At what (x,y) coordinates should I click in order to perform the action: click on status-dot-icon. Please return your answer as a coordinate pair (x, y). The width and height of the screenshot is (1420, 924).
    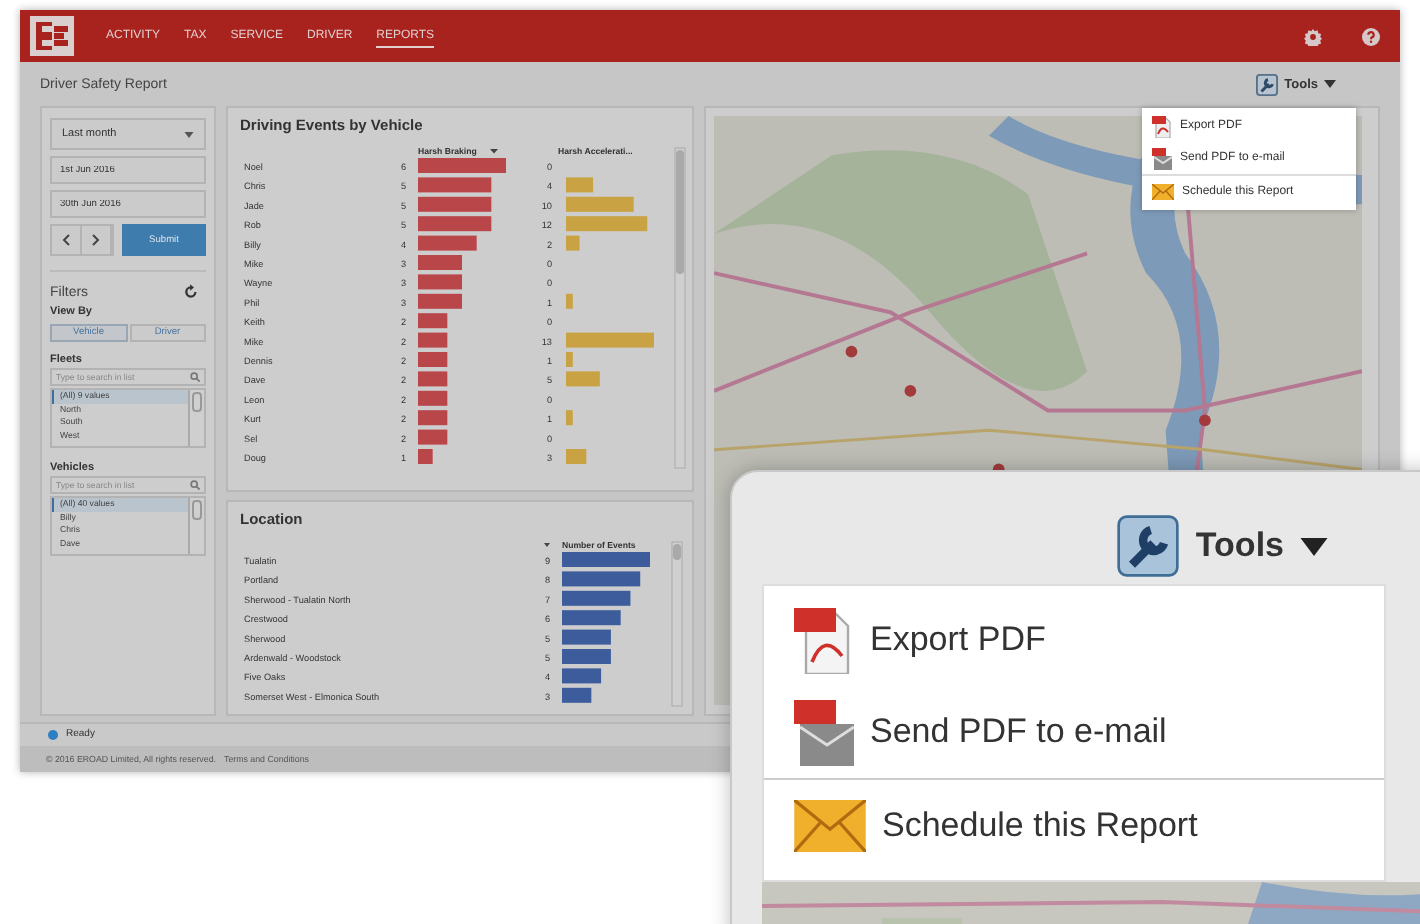
    Looking at the image, I should click on (53, 734).